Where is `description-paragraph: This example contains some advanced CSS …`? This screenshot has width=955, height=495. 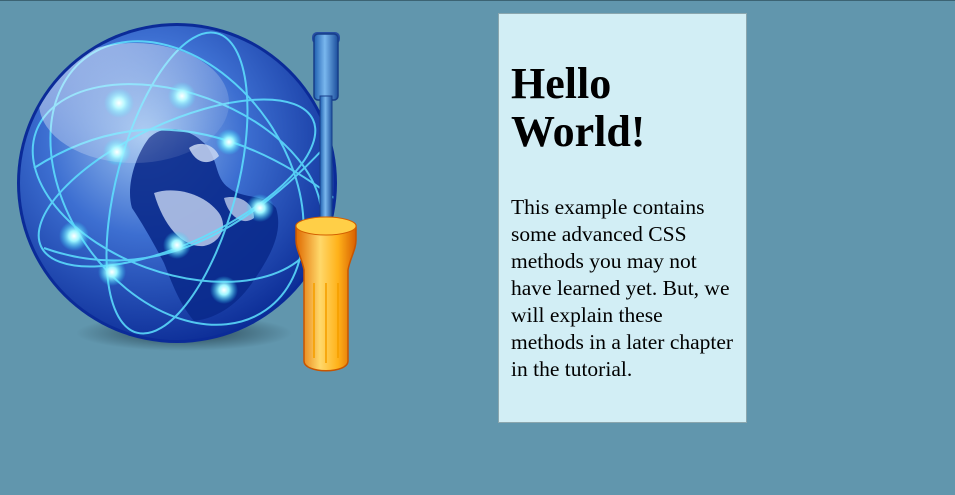 description-paragraph: This example contains some advanced CSS … is located at coordinates (622, 288).